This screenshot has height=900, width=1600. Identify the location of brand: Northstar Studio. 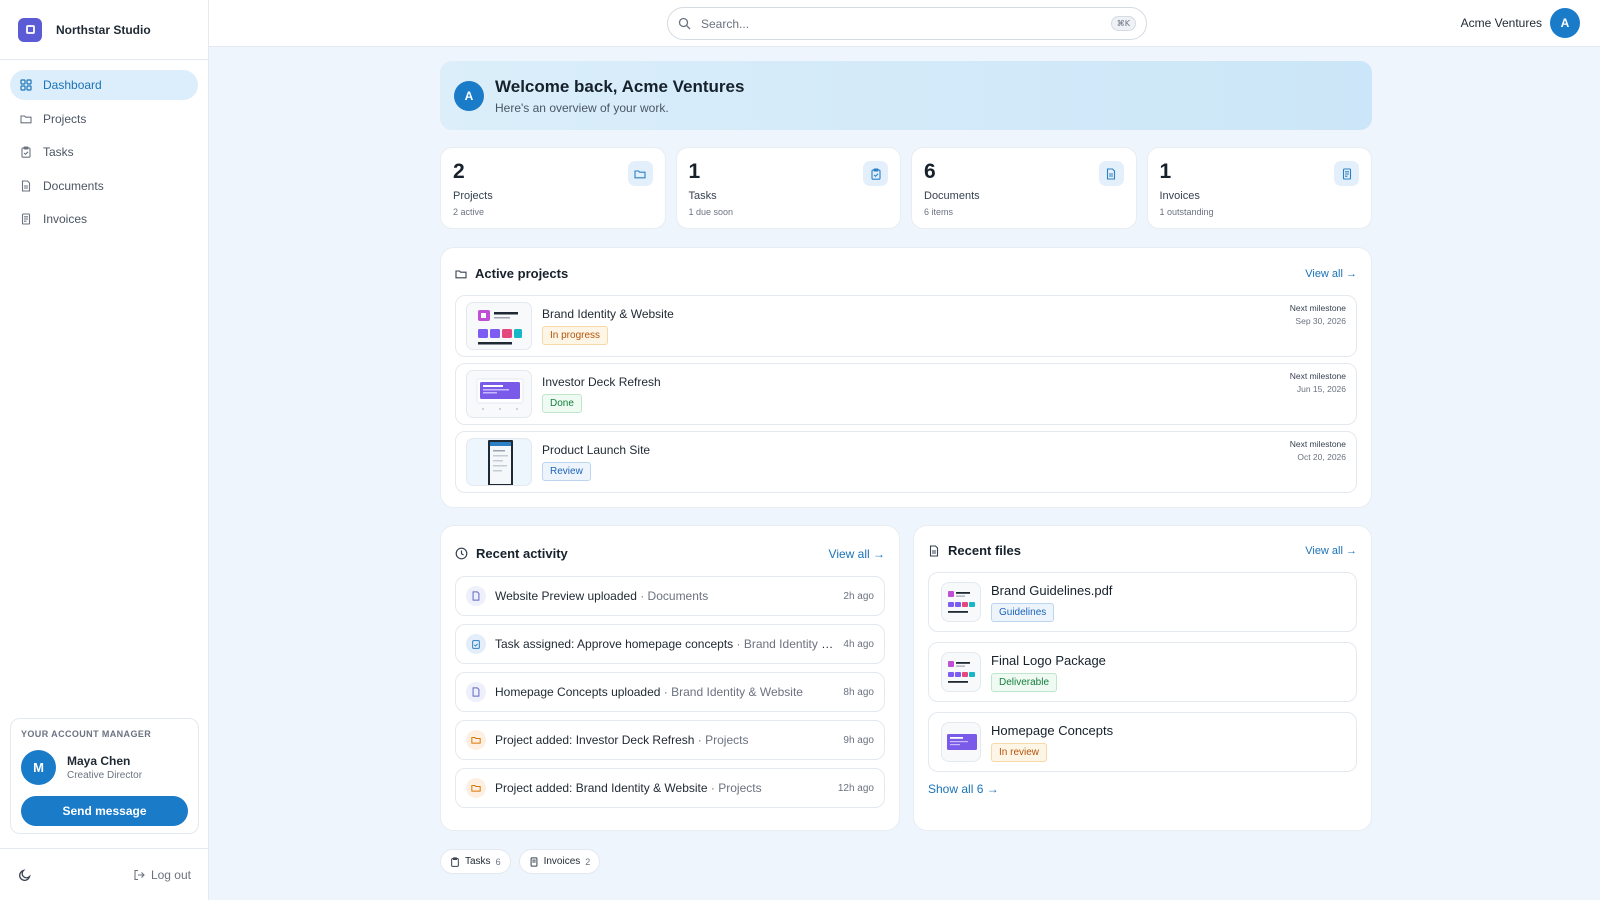
(104, 30).